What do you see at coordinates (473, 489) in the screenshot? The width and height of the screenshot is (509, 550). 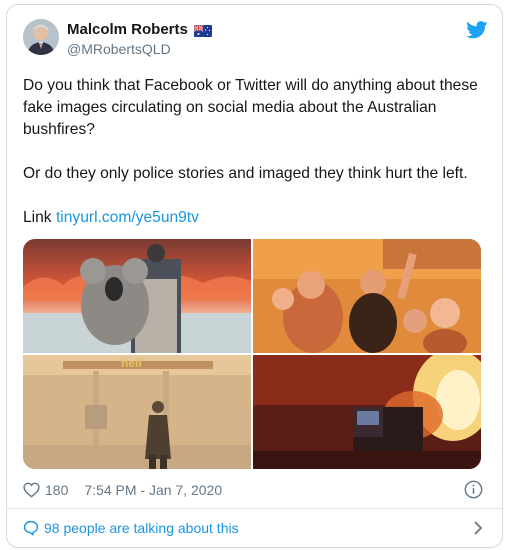 I see `info-icon` at bounding box center [473, 489].